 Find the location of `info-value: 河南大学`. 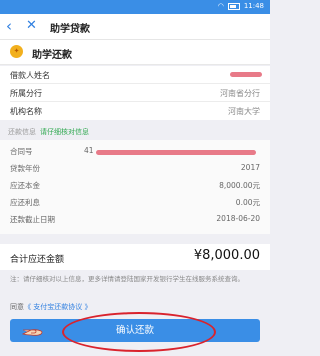

info-value: 河南大学 is located at coordinates (244, 111).